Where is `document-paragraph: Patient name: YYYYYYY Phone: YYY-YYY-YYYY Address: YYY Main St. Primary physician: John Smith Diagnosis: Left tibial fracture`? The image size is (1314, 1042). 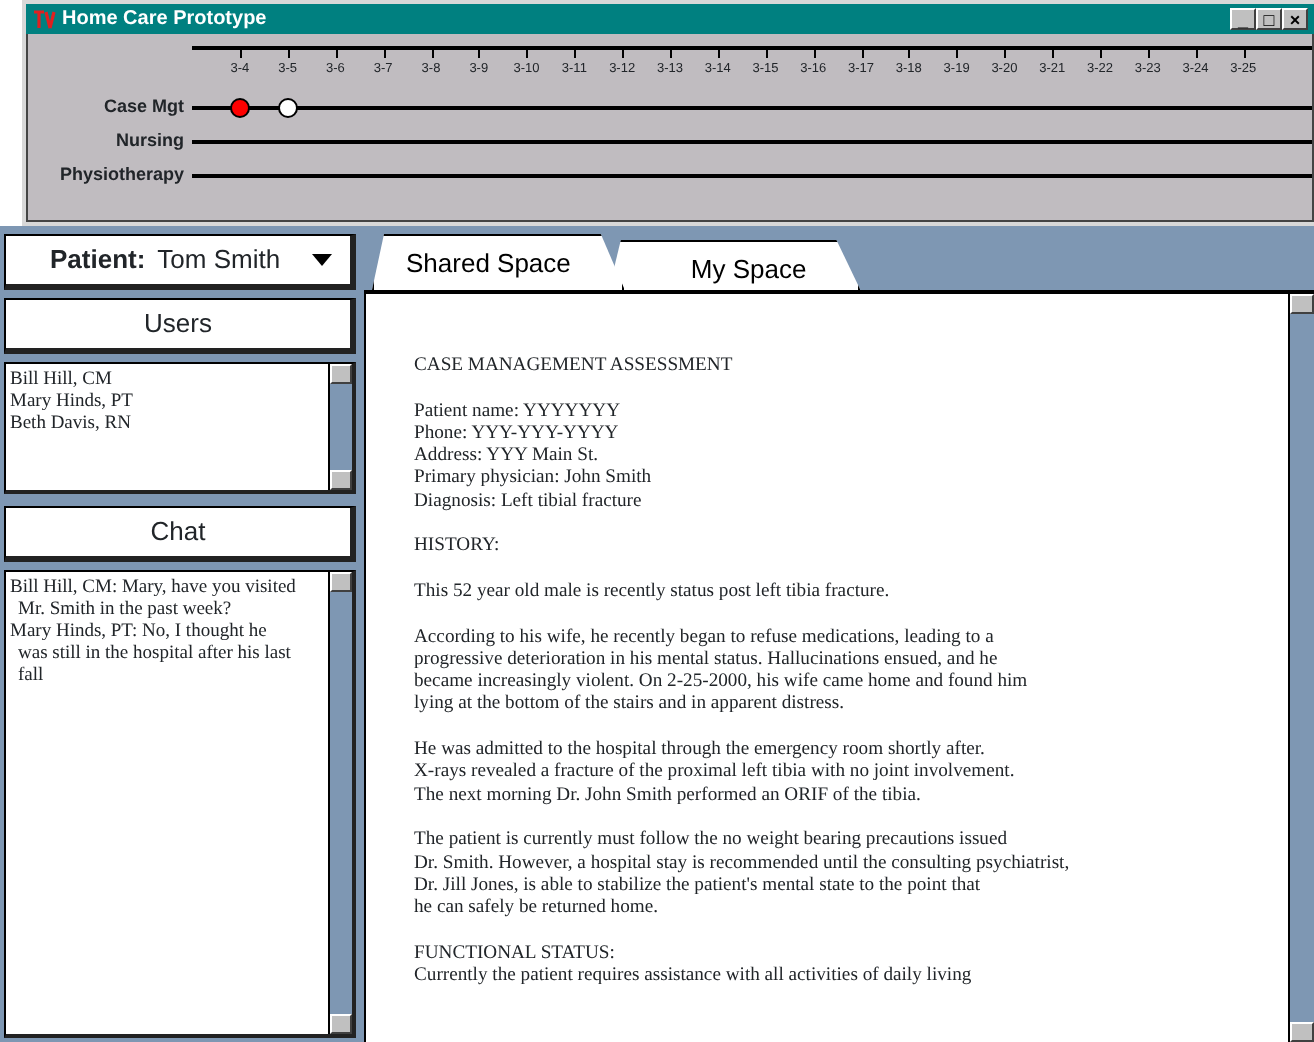
document-paragraph: Patient name: YYYYYYY Phone: YYY-YYY-YYYY Address: YYY Main St. Primary physician: John Smith Diagnosis: Left tibial fracture is located at coordinates (534, 456).